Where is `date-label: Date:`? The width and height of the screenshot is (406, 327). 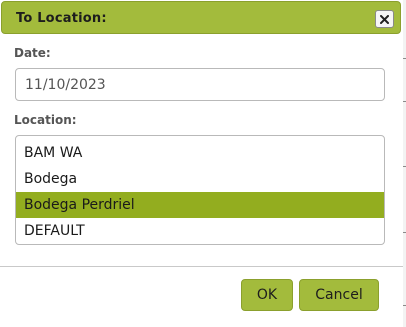 date-label: Date: is located at coordinates (32, 53).